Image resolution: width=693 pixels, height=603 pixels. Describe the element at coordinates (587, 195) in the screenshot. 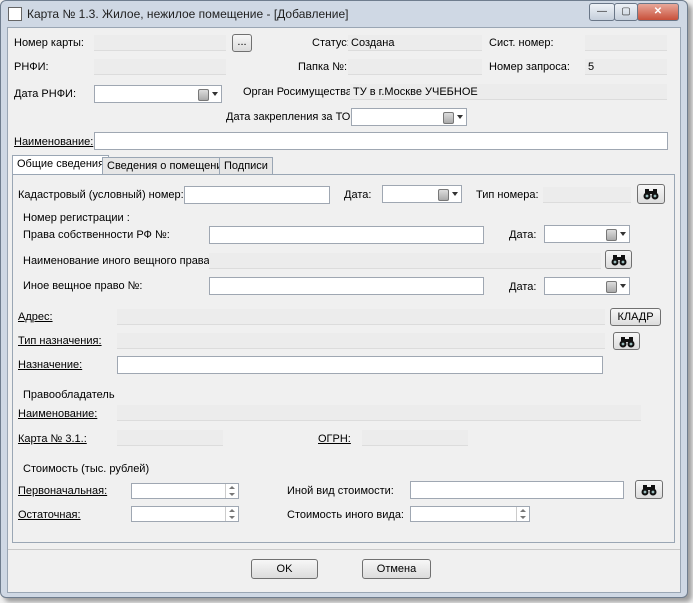

I see `number-type-field` at that location.